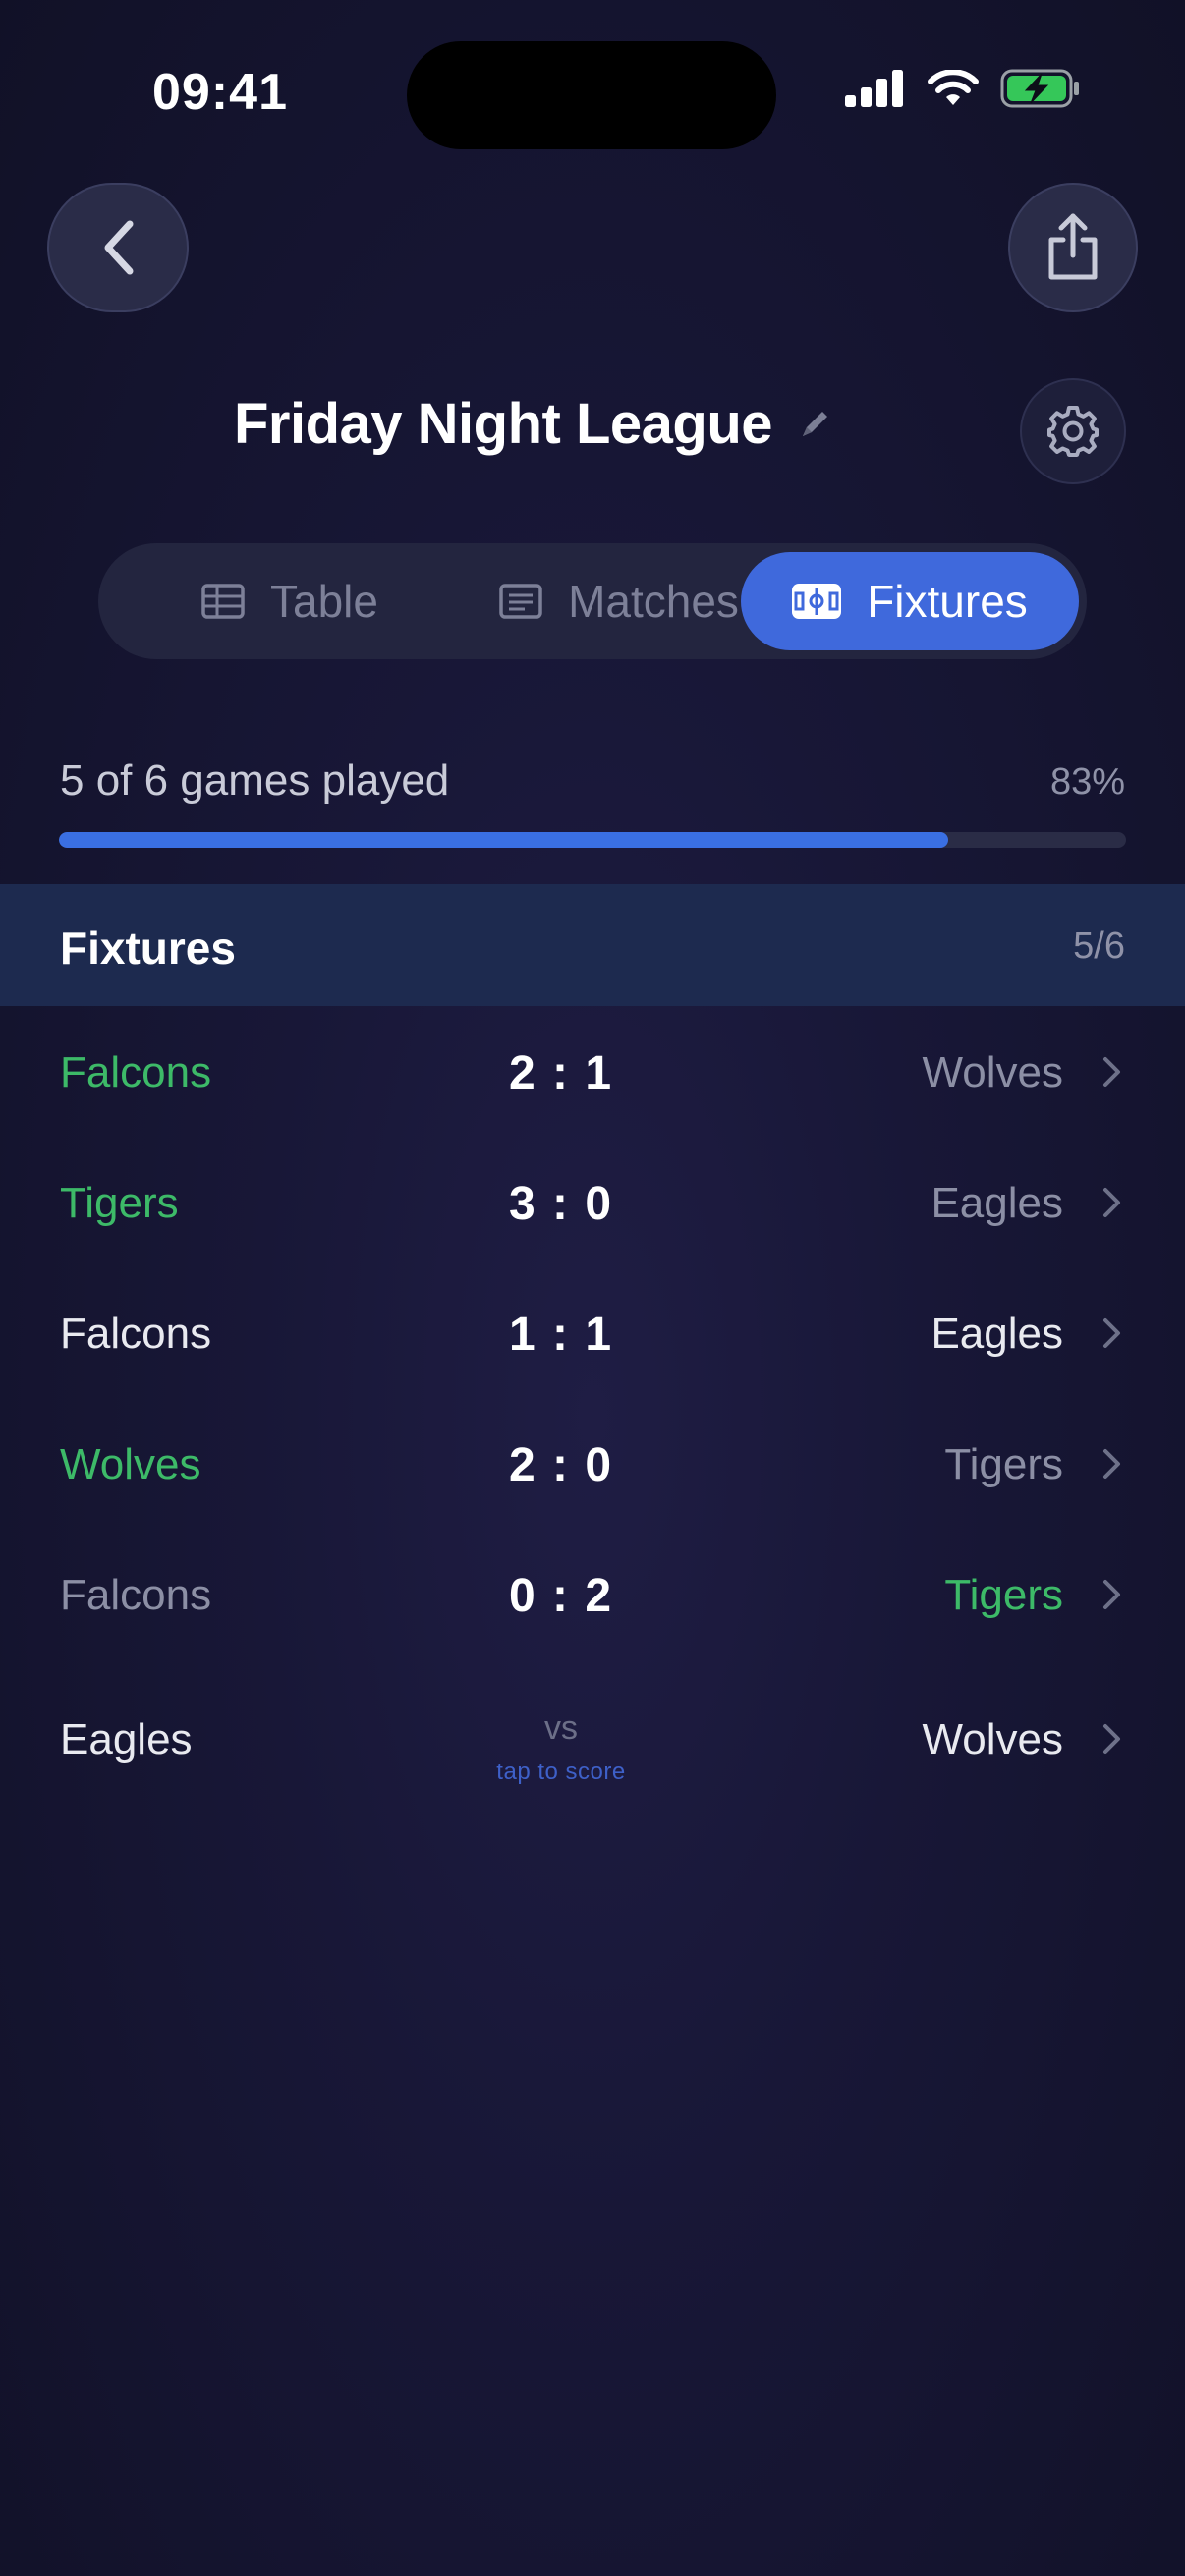  What do you see at coordinates (120, 1203) in the screenshot?
I see `home-team: Tigers` at bounding box center [120, 1203].